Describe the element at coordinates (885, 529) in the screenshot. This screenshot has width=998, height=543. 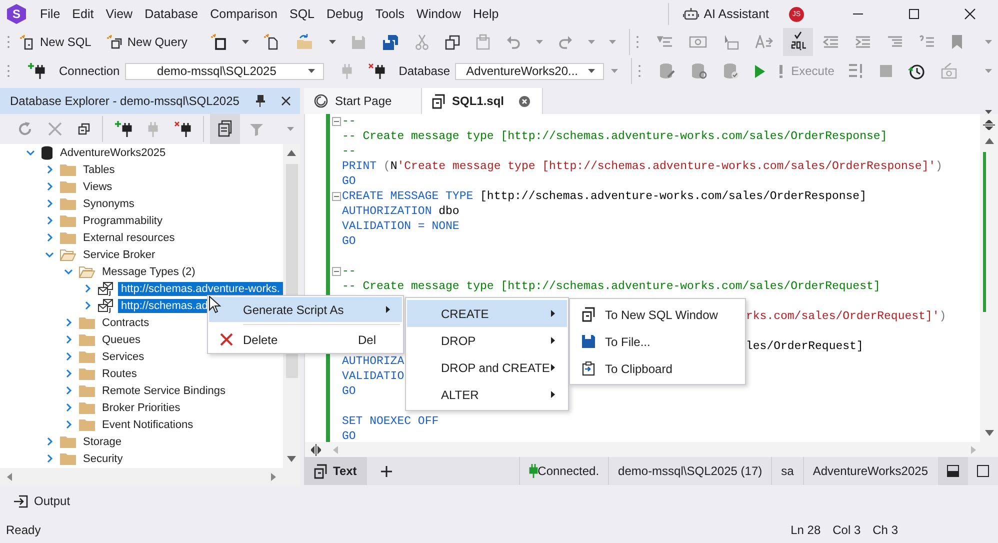
I see `character-number: Ch 3` at that location.